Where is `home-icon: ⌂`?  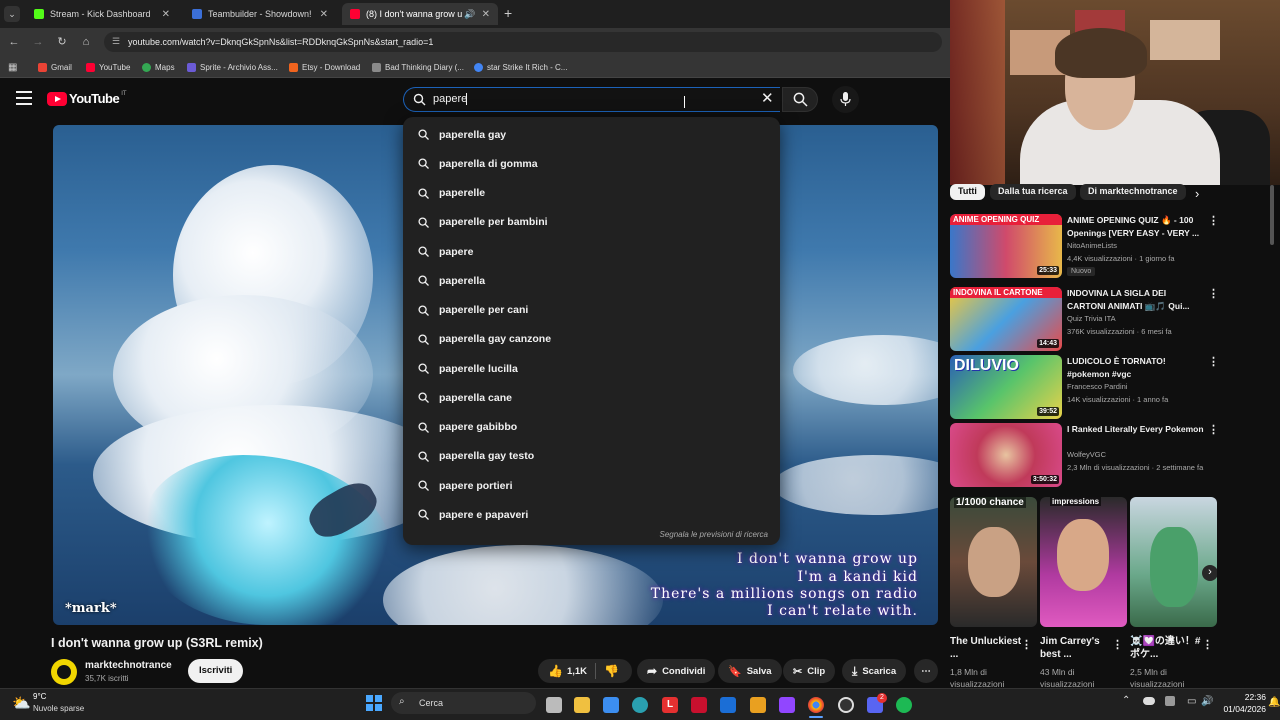 home-icon: ⌂ is located at coordinates (86, 42).